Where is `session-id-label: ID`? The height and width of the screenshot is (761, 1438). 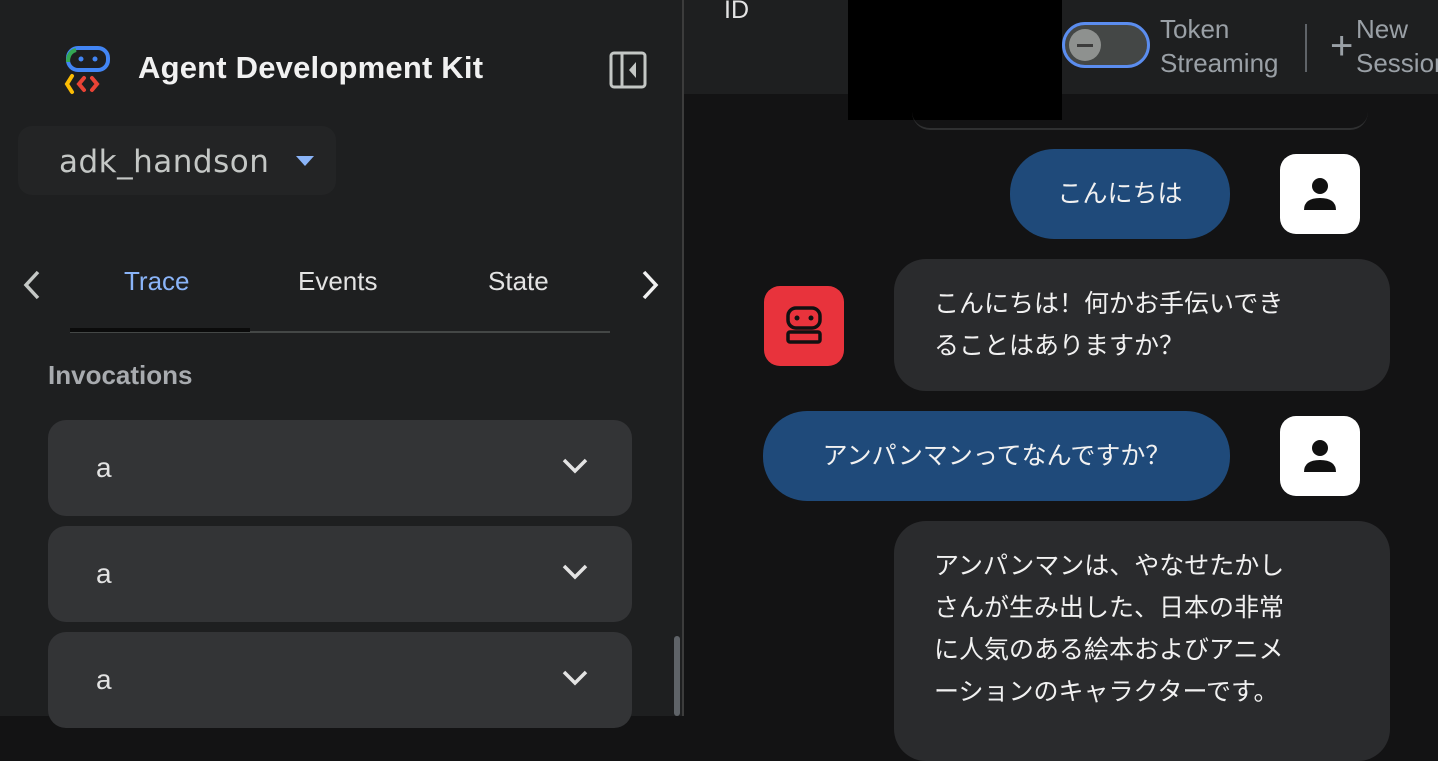
session-id-label: ID is located at coordinates (736, 12).